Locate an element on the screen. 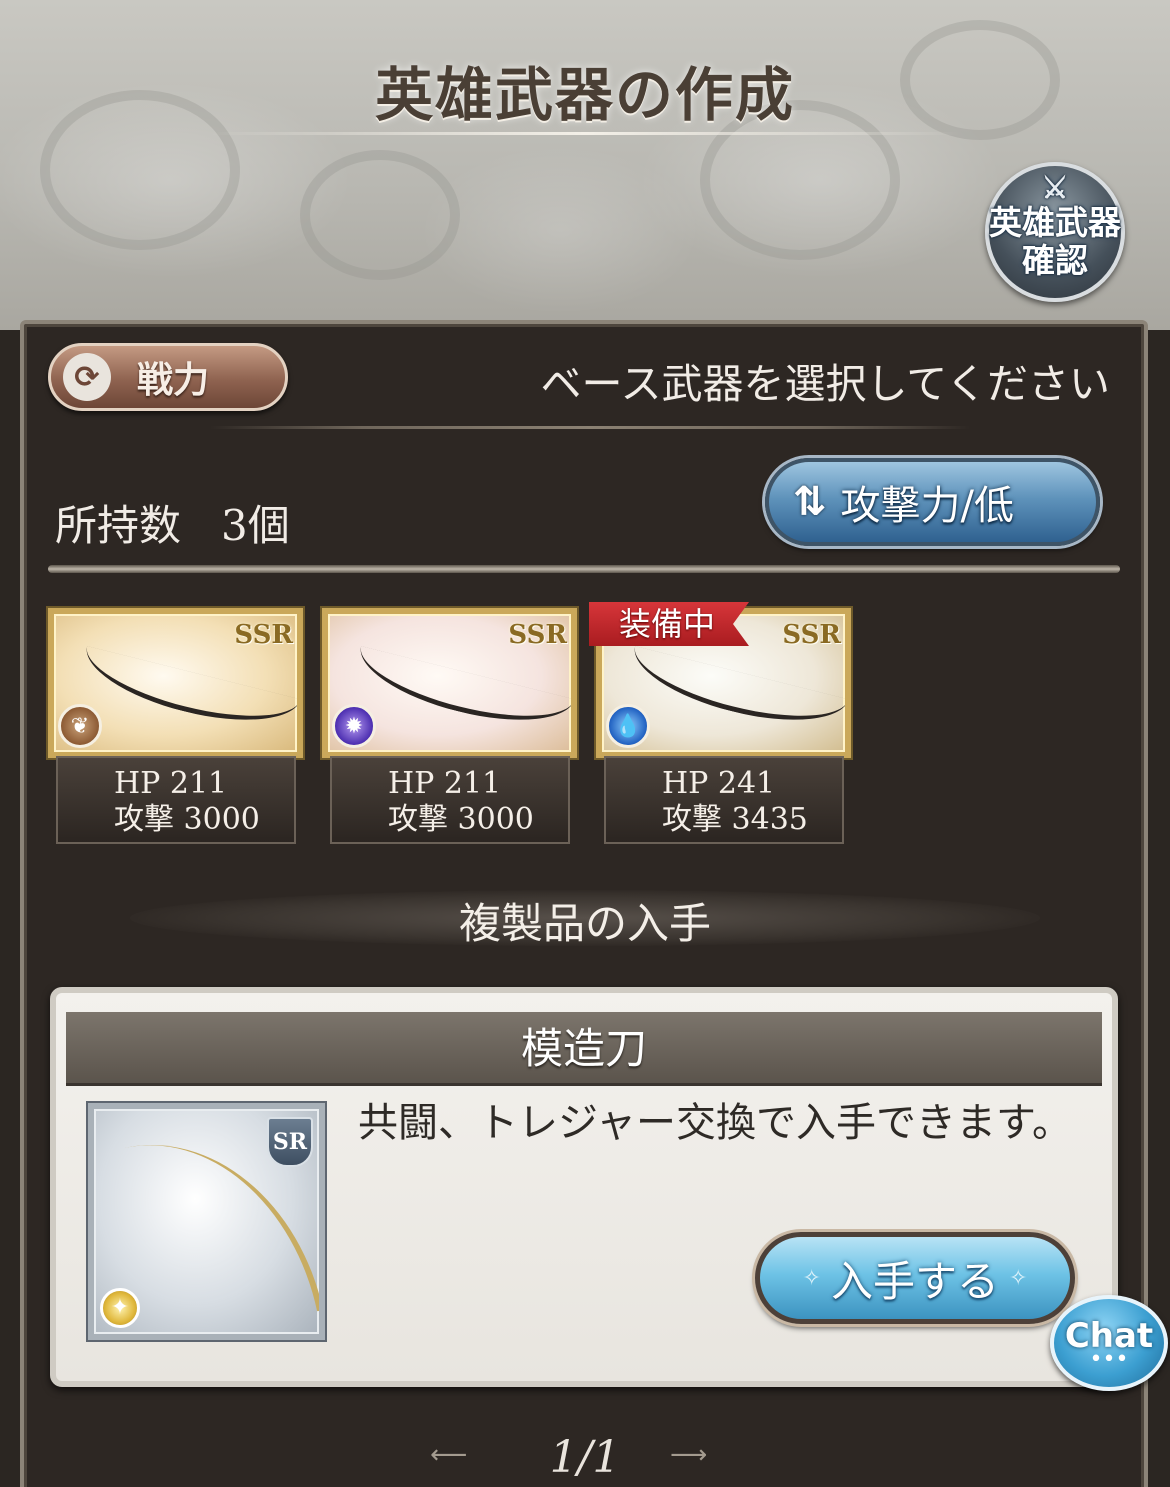 The width and height of the screenshot is (1170, 1487). obtain-label: 入手する is located at coordinates (914, 1281).